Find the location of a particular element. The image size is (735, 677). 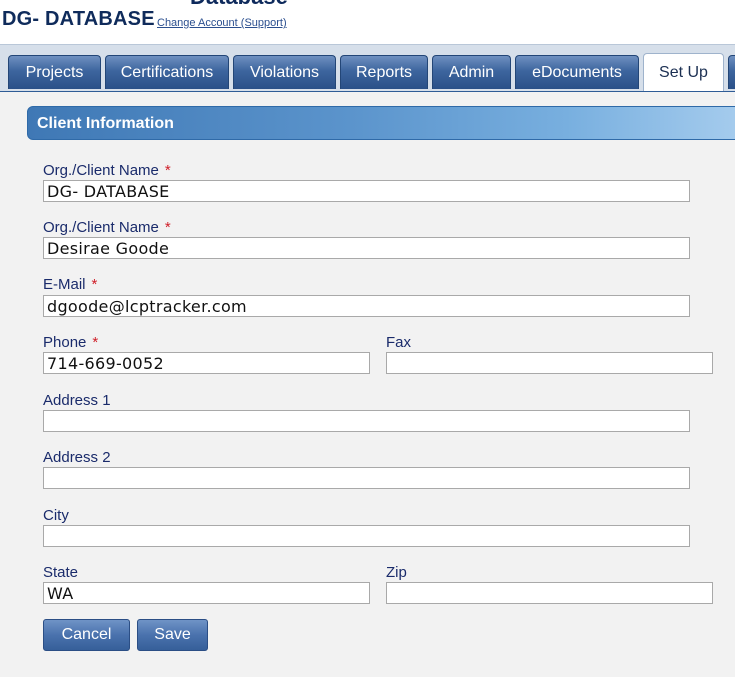

tab-projects: Projects is located at coordinates (54, 72).